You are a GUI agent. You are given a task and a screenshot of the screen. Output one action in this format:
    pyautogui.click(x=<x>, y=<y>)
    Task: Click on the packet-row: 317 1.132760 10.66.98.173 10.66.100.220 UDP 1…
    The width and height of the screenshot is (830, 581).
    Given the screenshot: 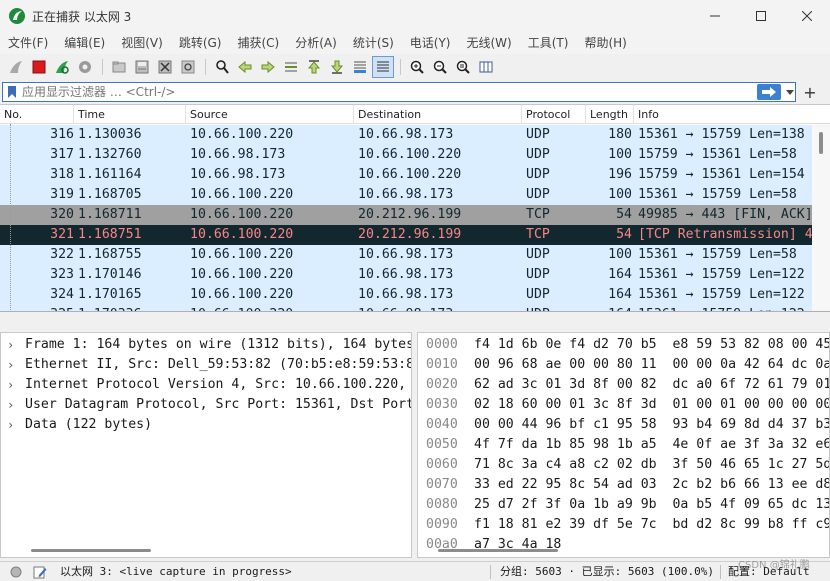 What is the action you would take?
    pyautogui.click(x=406, y=155)
    